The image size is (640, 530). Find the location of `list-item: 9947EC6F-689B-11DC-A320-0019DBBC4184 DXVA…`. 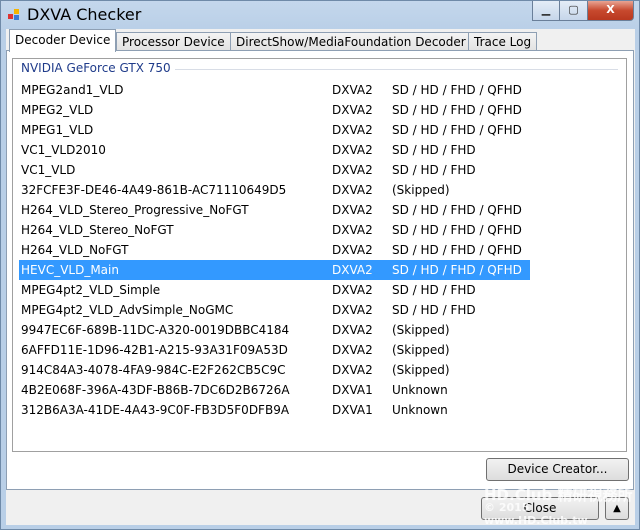

list-item: 9947EC6F-689B-11DC-A320-0019DBBC4184 DXVA… is located at coordinates (274, 330).